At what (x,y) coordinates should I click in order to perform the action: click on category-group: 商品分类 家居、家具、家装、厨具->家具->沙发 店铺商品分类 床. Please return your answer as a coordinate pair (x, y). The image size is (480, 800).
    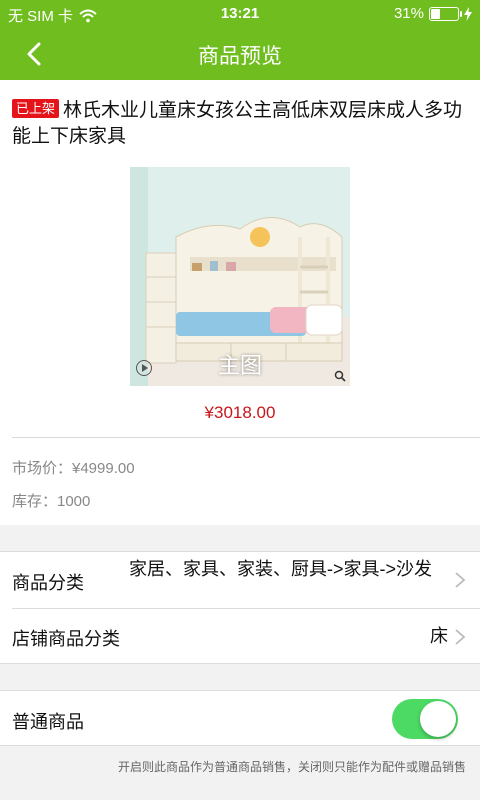
    Looking at the image, I should click on (240, 607).